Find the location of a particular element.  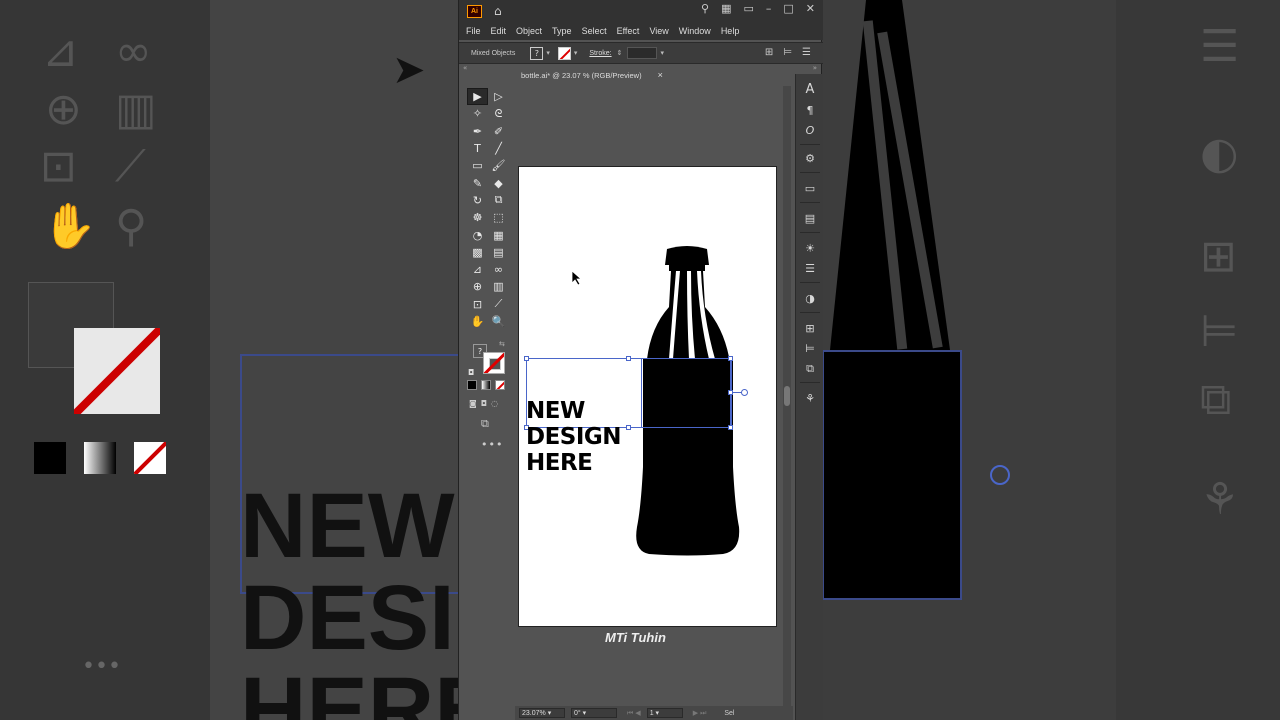

curvature-tool-icon: ✐ is located at coordinates (498, 131).